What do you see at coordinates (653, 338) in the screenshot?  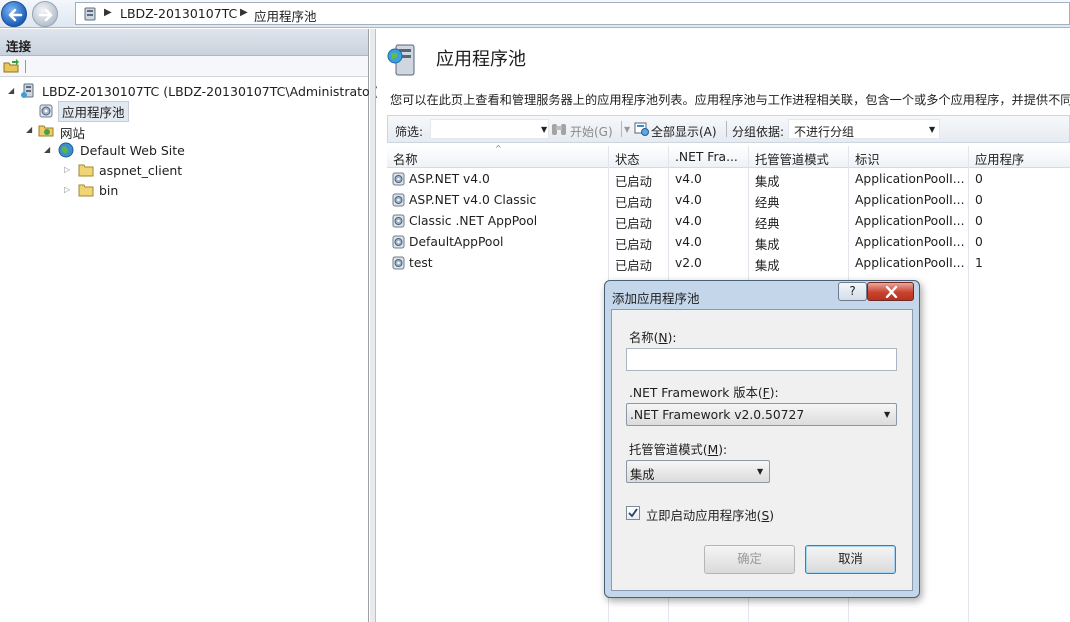 I see `name-field-label: 名称(N):` at bounding box center [653, 338].